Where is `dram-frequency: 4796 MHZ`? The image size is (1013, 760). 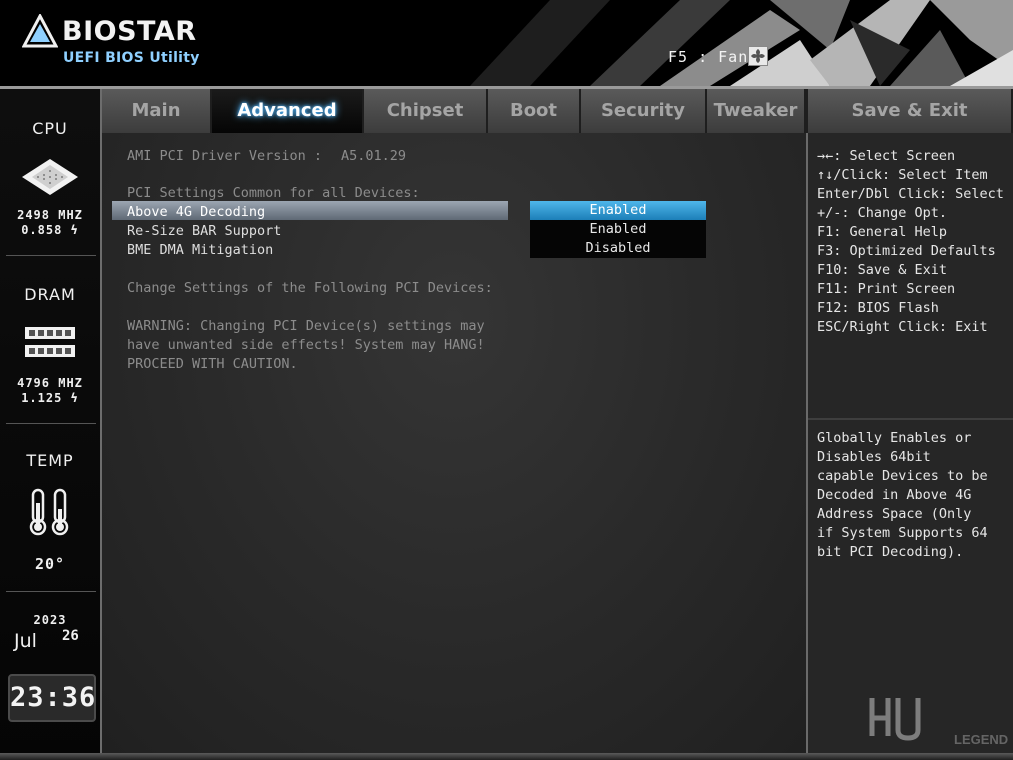 dram-frequency: 4796 MHZ is located at coordinates (50, 383).